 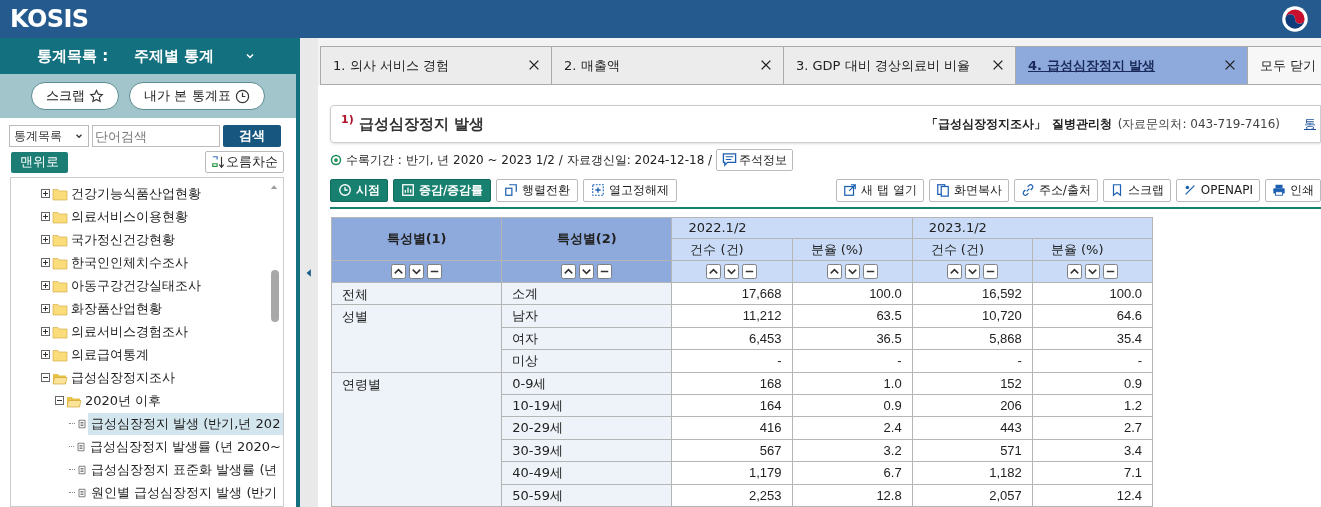 I want to click on clock-icon, so click(x=242, y=96).